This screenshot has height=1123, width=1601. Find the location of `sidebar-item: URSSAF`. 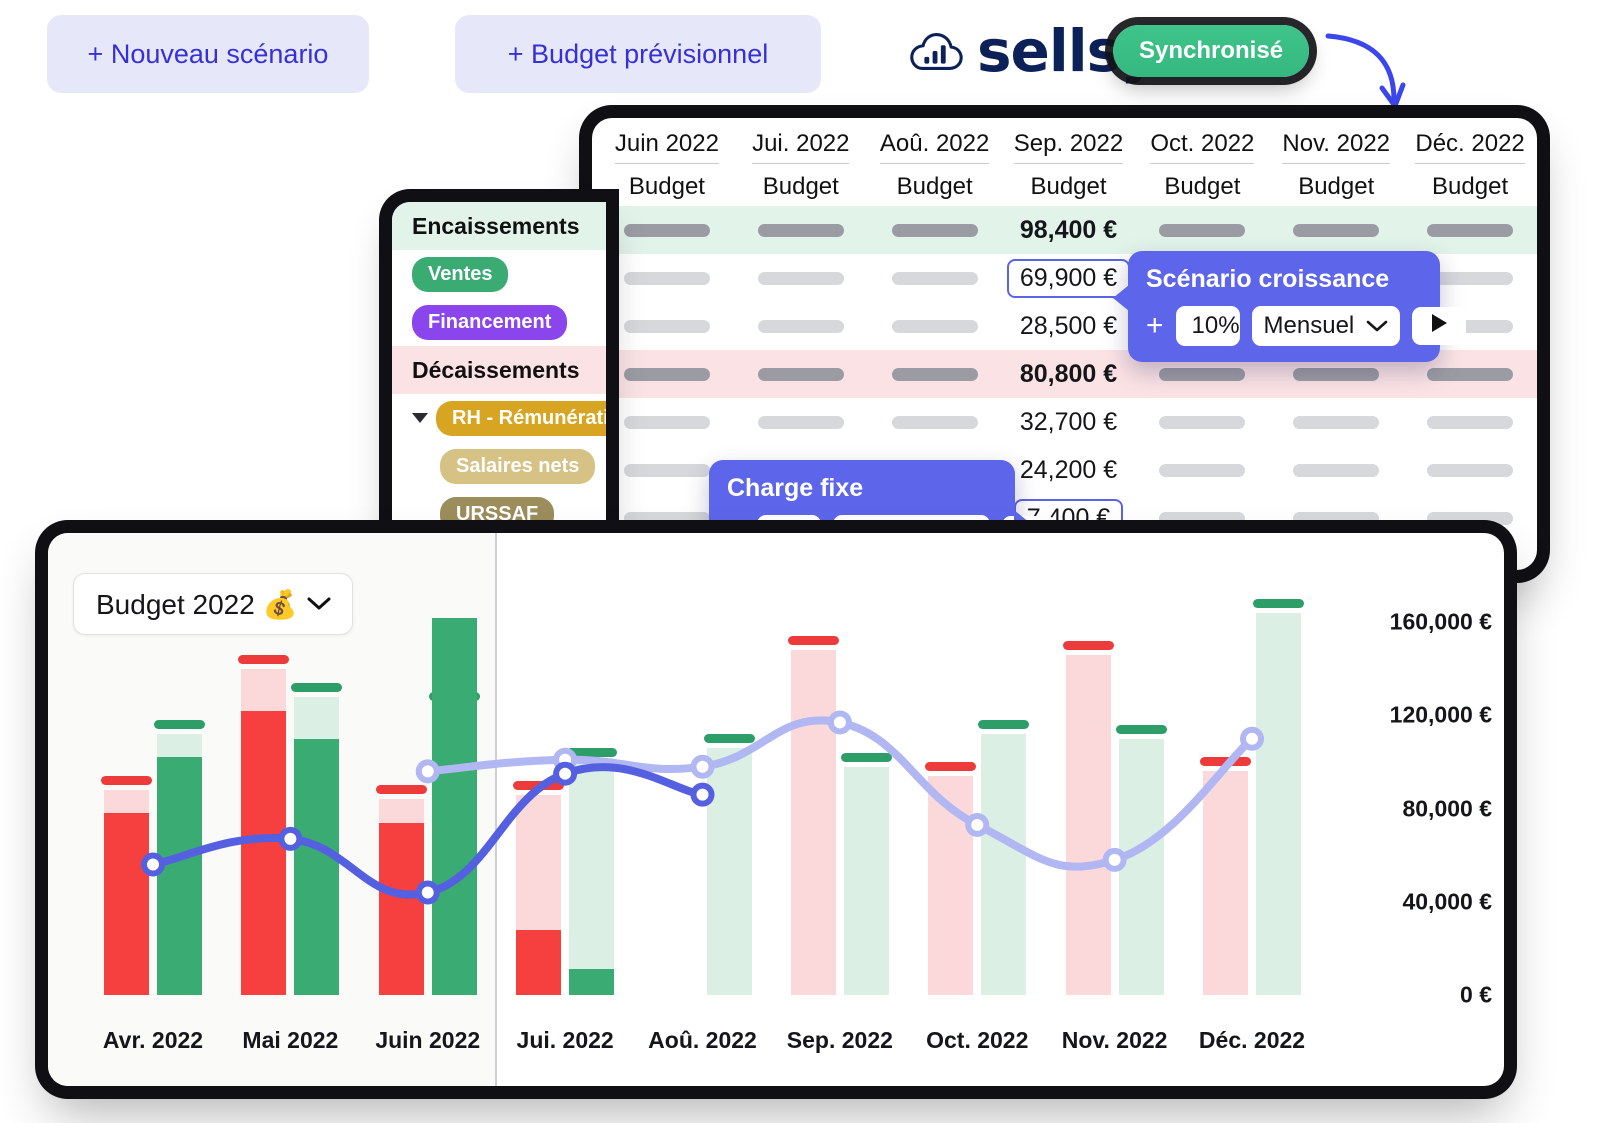

sidebar-item: URSSAF is located at coordinates (499, 514).